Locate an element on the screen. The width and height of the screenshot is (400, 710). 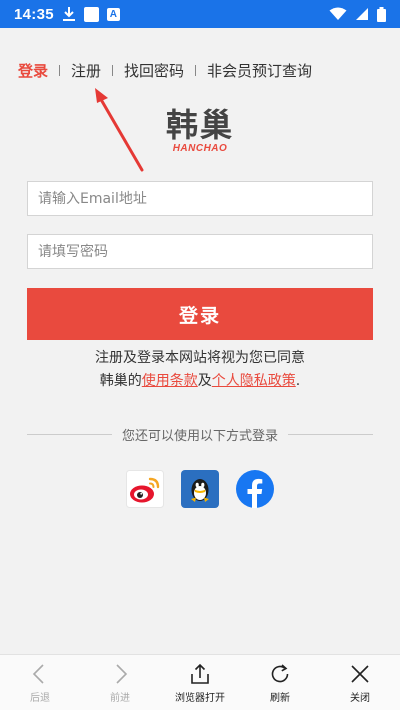
social-login-divider: 您还可以使用以下方式登录 is located at coordinates (200, 434).